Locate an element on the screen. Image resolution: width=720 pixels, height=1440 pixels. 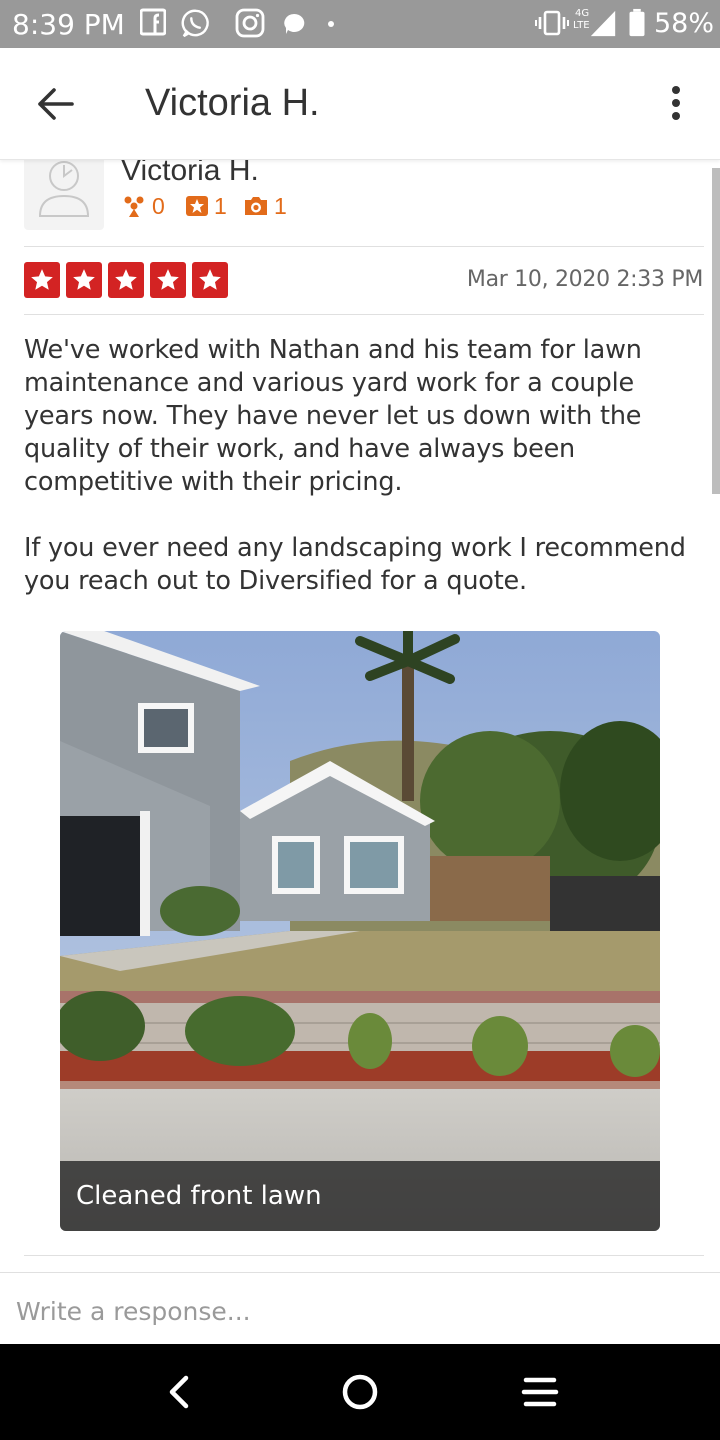
battery-level: 58% is located at coordinates (684, 23).